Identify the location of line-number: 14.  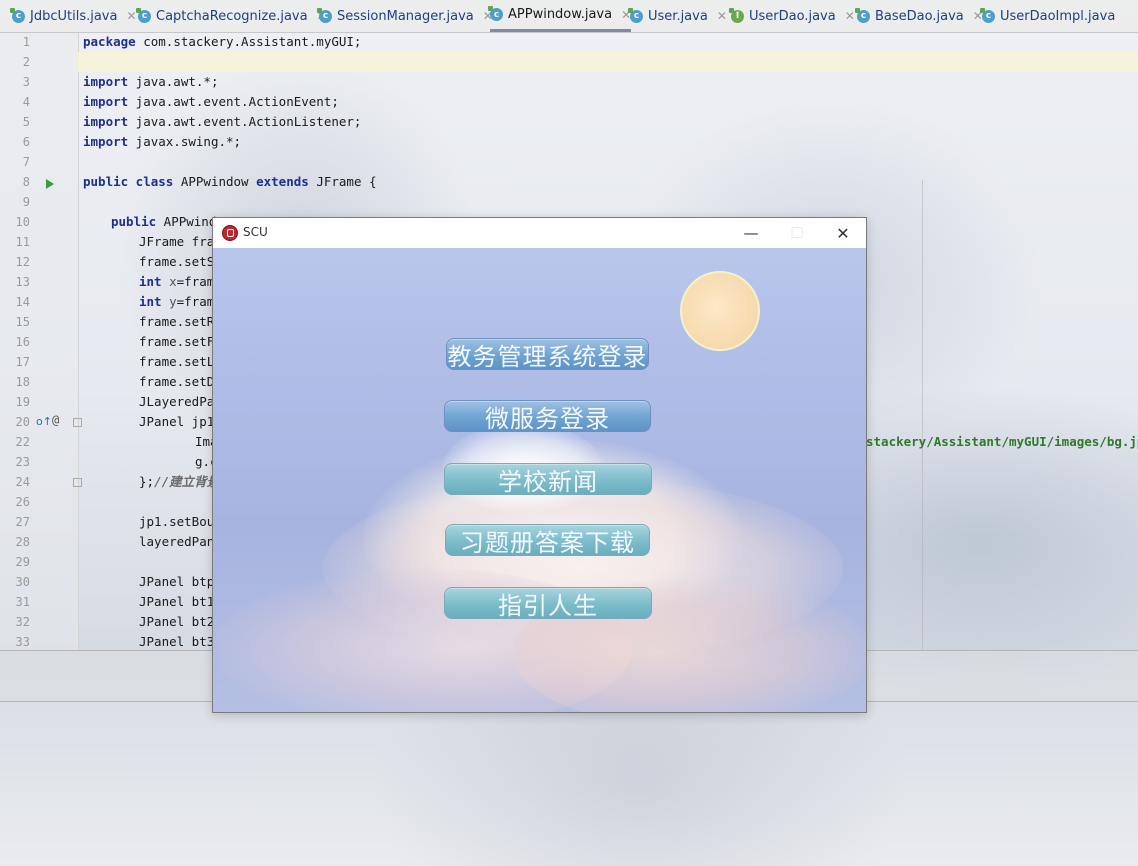
(22, 302).